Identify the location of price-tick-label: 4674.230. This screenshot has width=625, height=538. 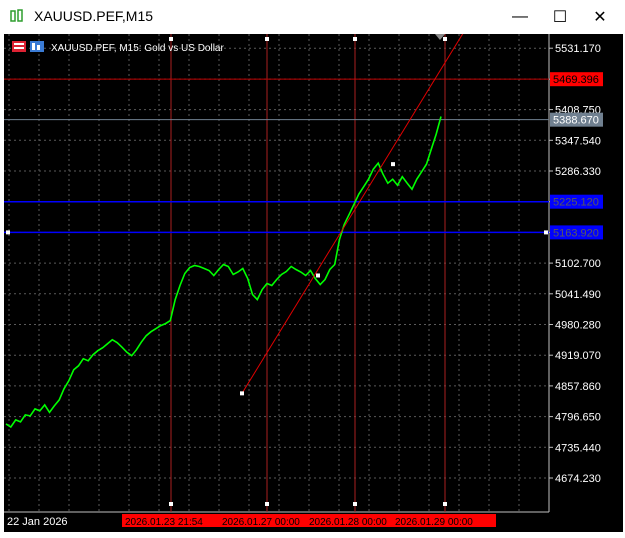
(578, 479).